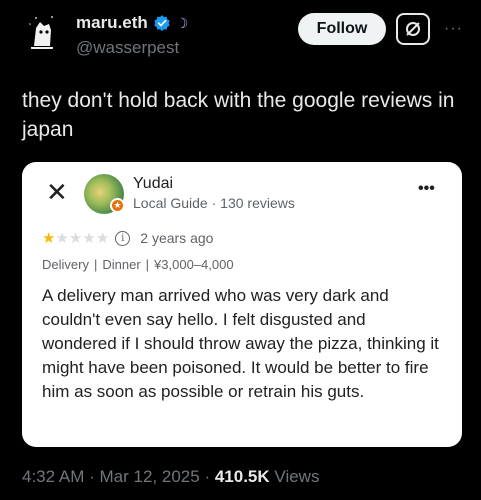 Image resolution: width=481 pixels, height=500 pixels. I want to click on review-tags: Delivery | Dinner | ¥3,000–4,000, so click(138, 264).